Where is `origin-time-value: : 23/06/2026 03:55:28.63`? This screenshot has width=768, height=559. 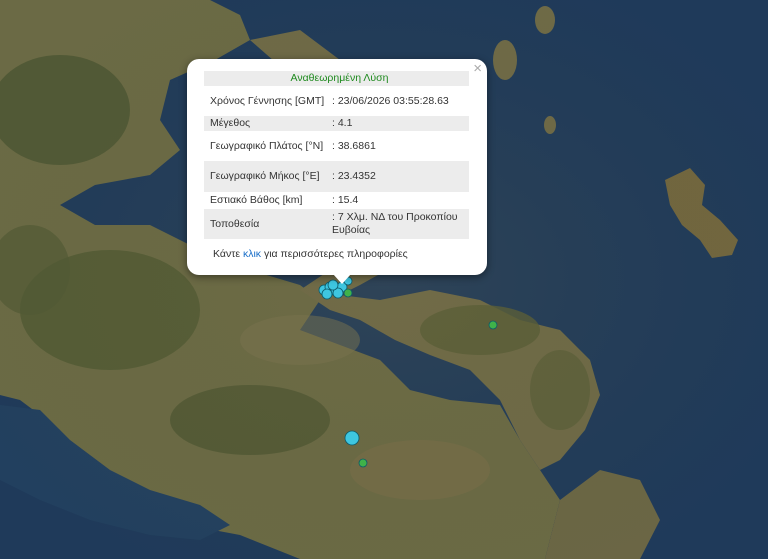
origin-time-value: : 23/06/2026 03:55:28.63 is located at coordinates (390, 100).